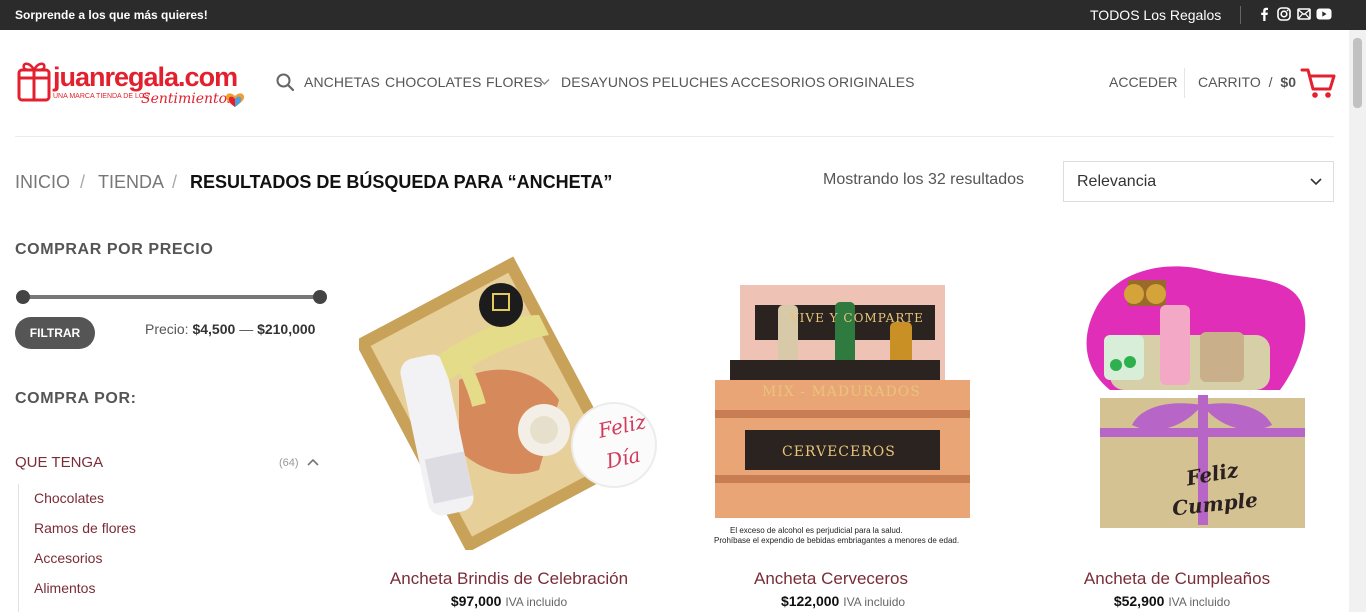  What do you see at coordinates (1139, 601) in the screenshot?
I see `price-amount: $52,900` at bounding box center [1139, 601].